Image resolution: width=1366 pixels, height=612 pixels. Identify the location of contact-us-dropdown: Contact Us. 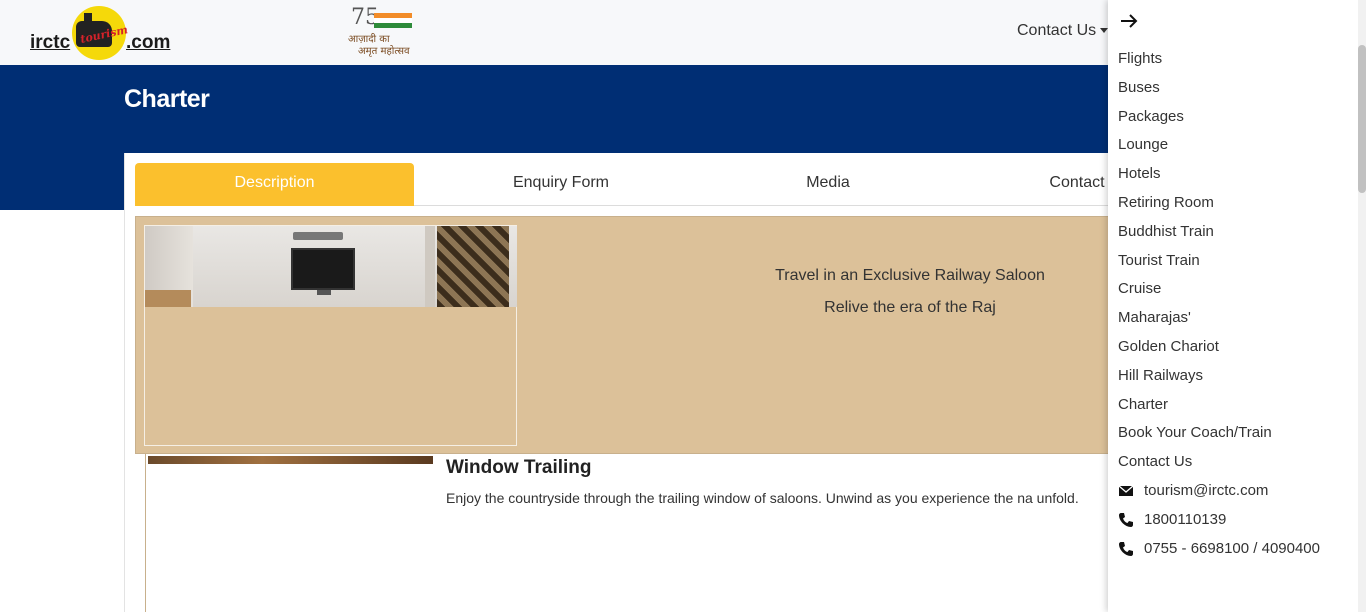
(1063, 31).